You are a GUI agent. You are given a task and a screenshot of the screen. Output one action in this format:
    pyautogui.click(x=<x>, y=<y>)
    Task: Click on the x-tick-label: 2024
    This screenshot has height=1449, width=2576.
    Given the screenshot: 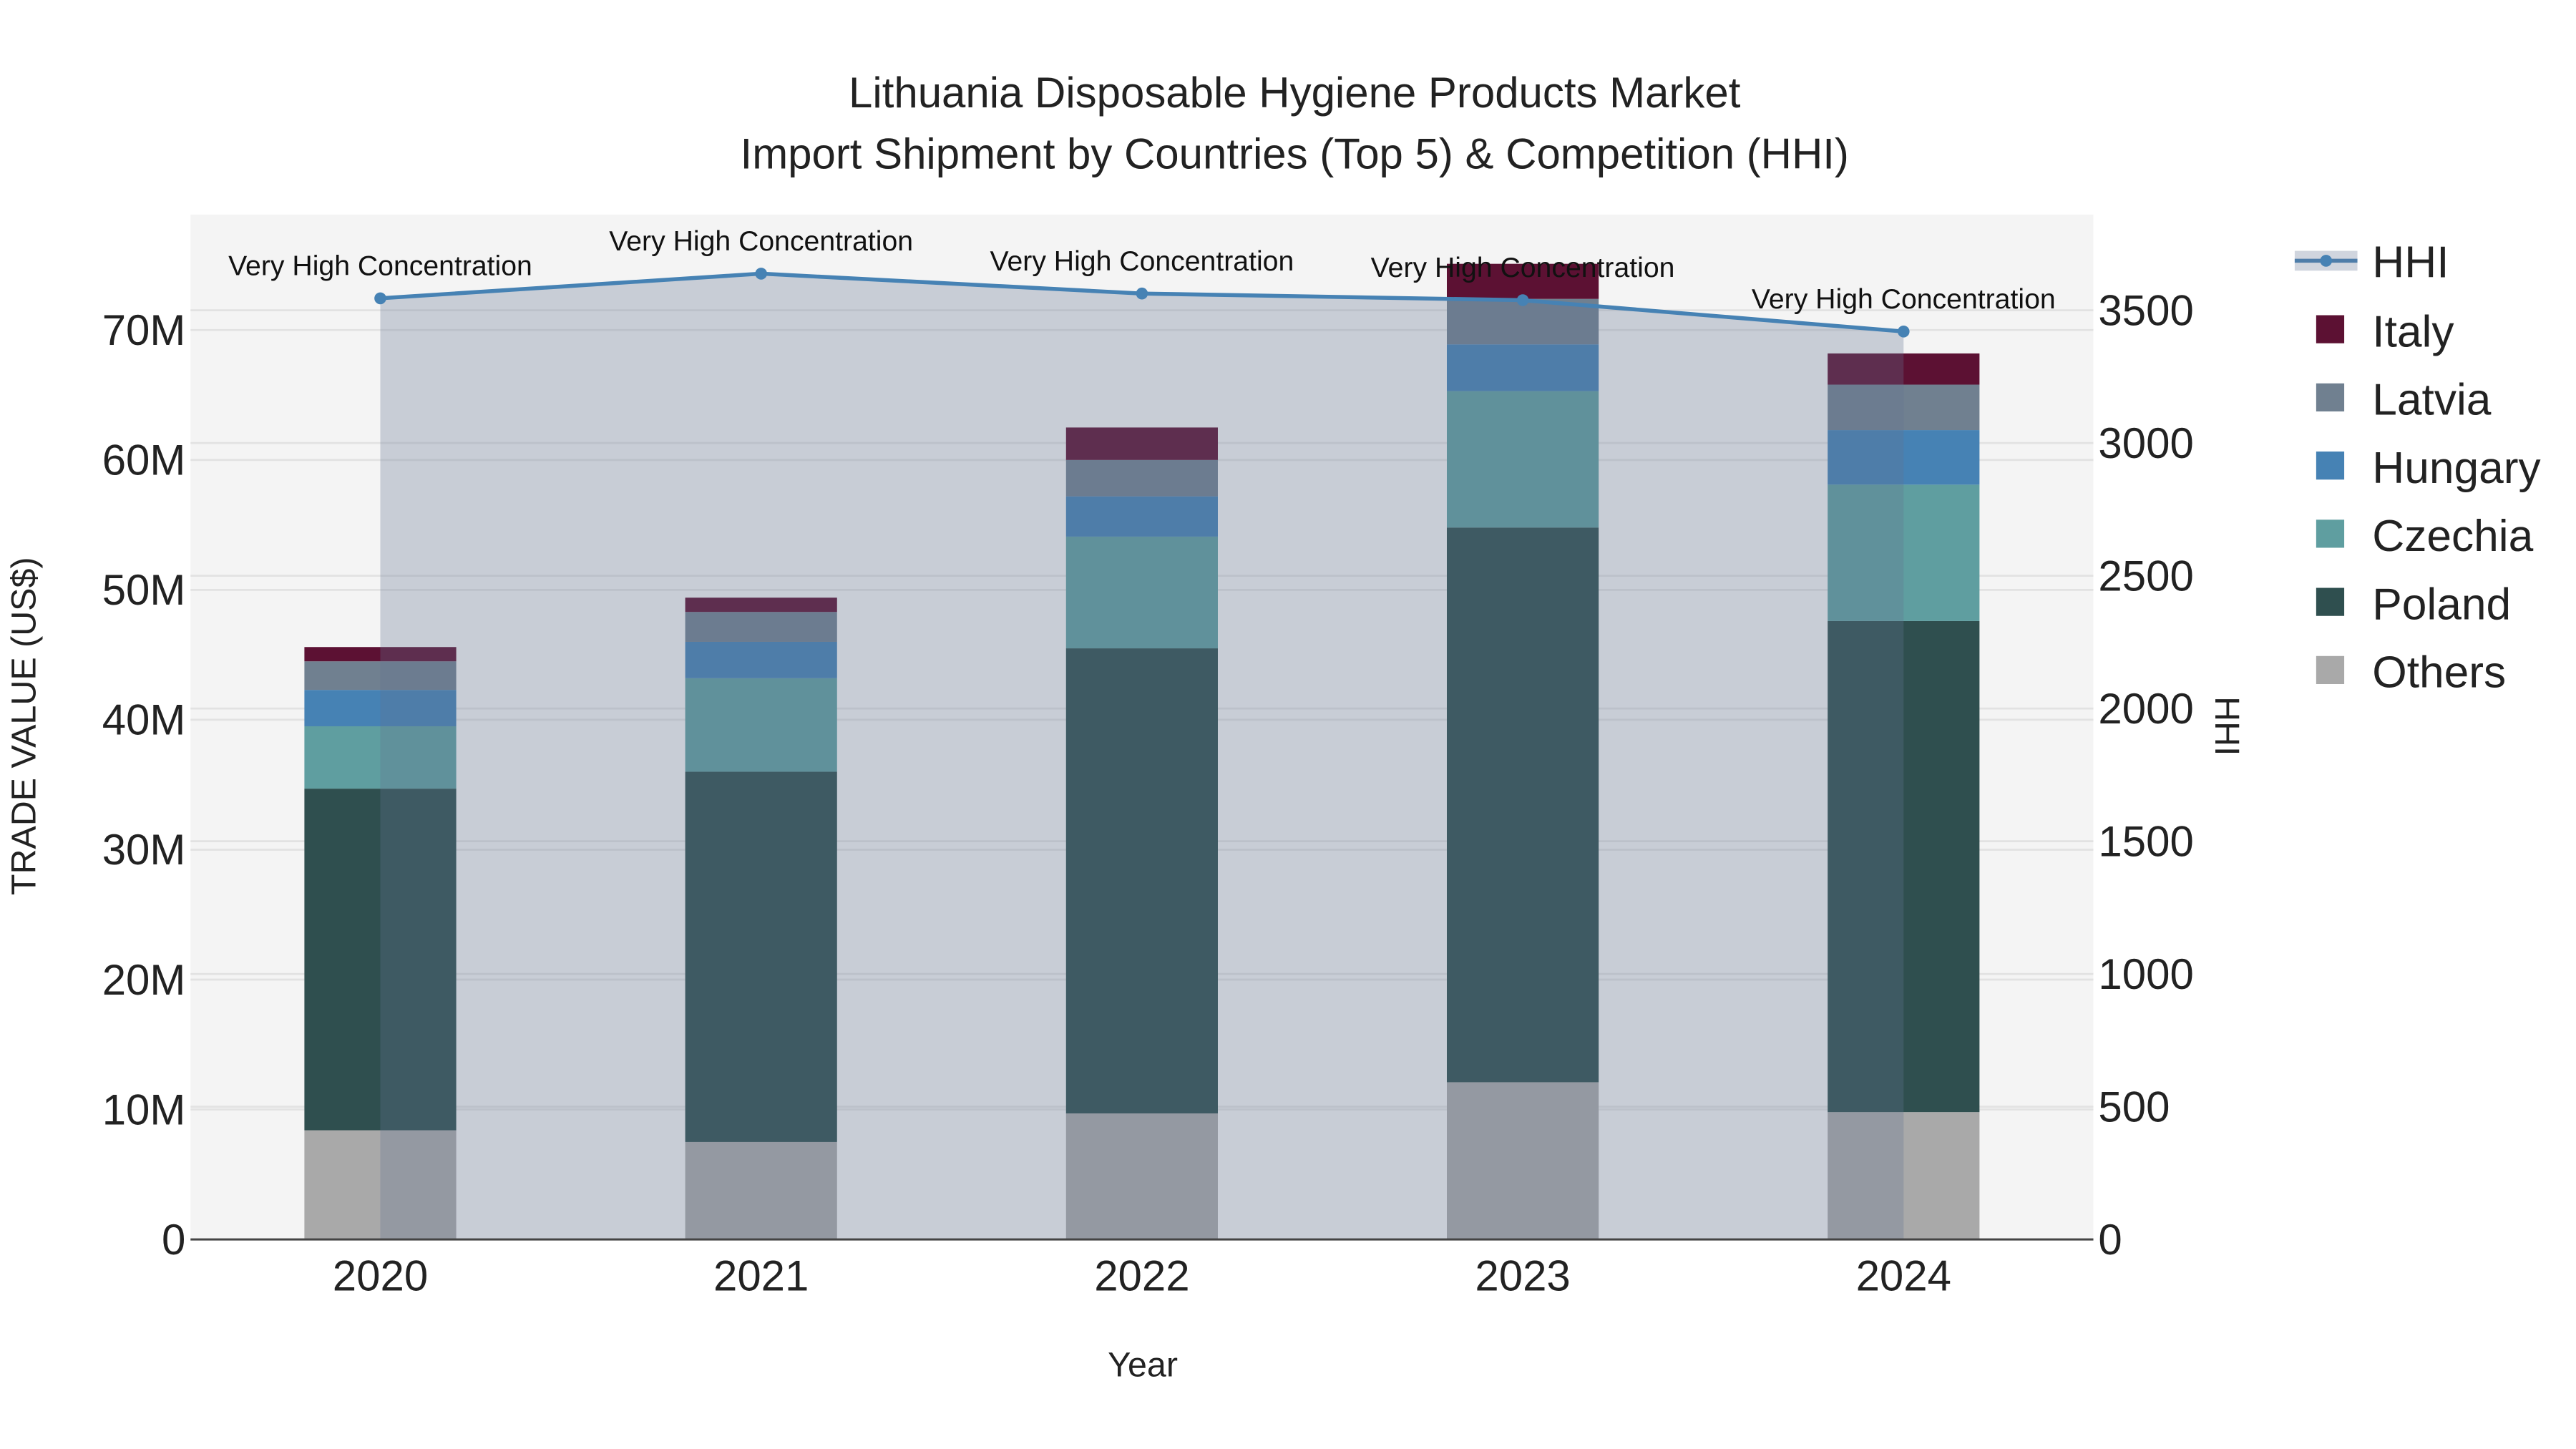 What is the action you would take?
    pyautogui.click(x=1903, y=1276)
    